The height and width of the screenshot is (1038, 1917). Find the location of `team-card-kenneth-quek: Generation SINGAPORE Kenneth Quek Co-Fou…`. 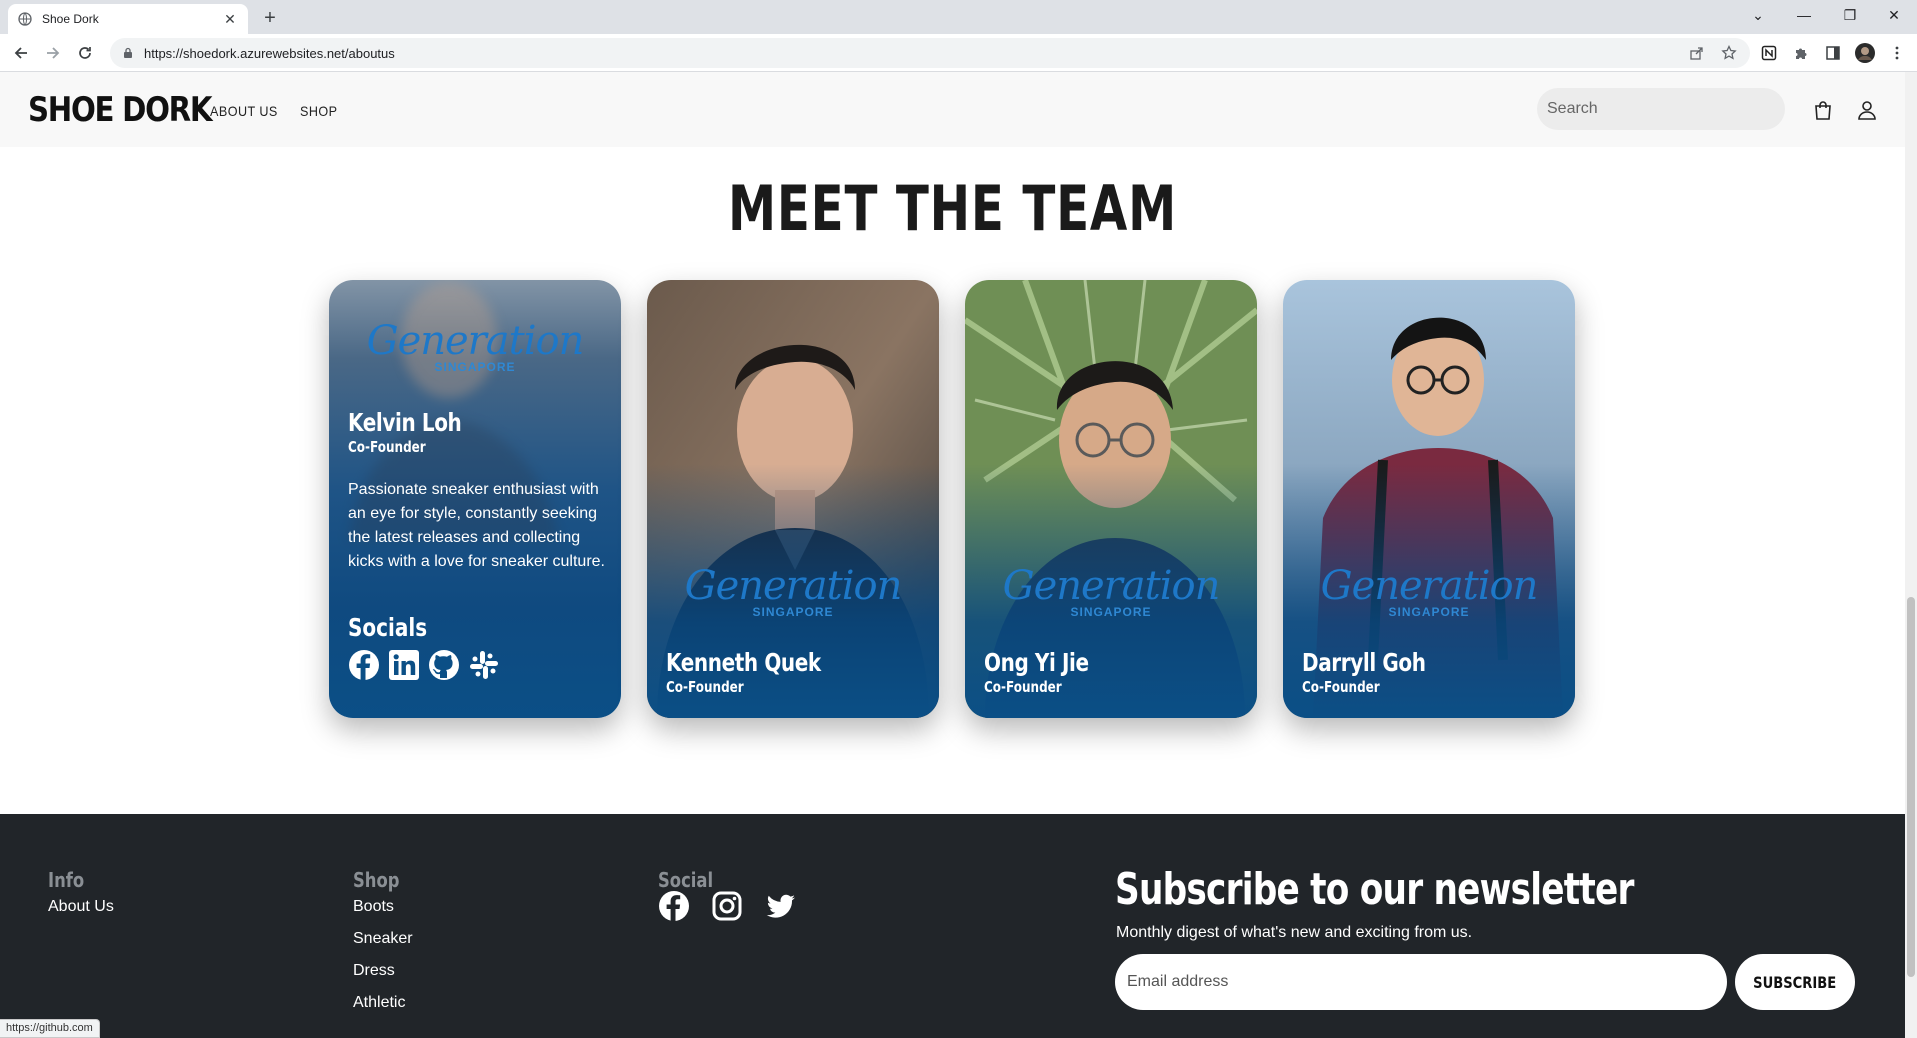

team-card-kenneth-quek: Generation SINGAPORE Kenneth Quek Co-Fou… is located at coordinates (793, 499).